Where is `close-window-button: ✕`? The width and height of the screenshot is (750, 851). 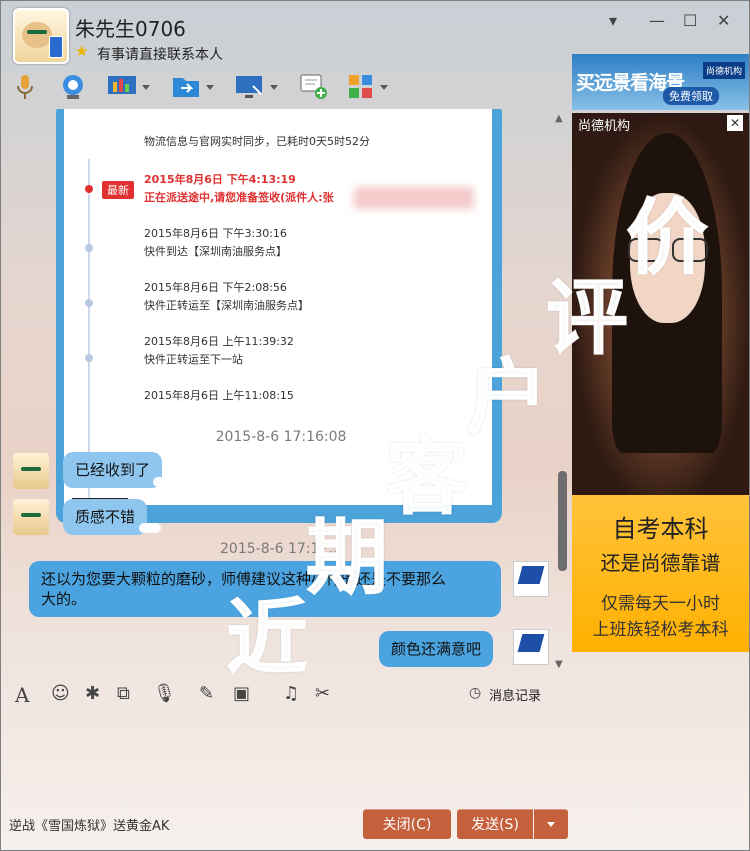
close-window-button: ✕ is located at coordinates (723, 20).